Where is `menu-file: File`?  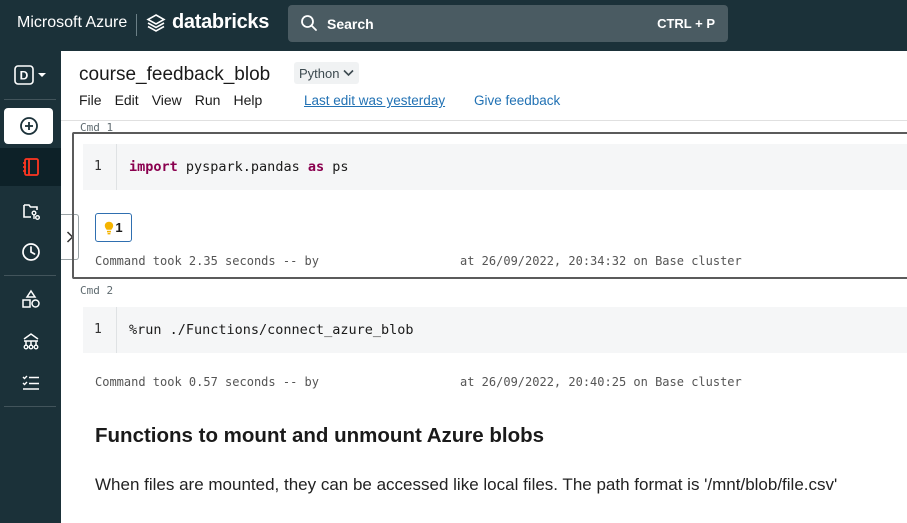 menu-file: File is located at coordinates (90, 100).